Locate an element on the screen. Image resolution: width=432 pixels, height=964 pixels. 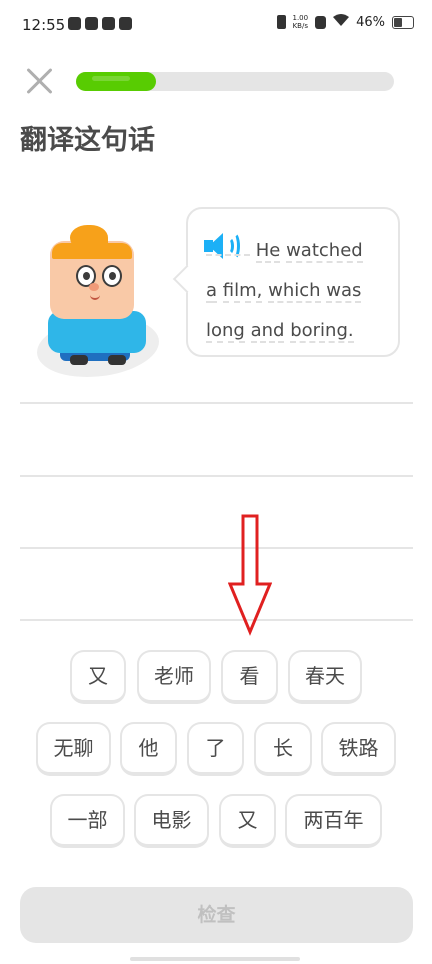
home-indicator is located at coordinates (215, 959).